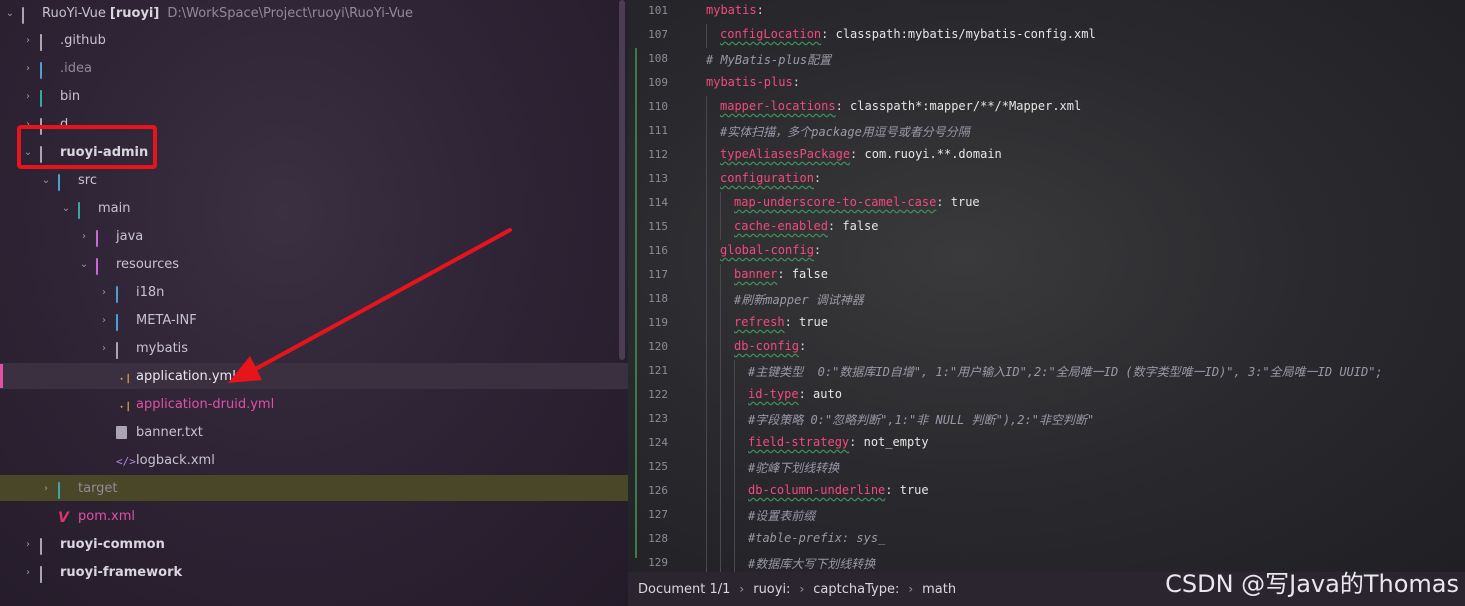 The width and height of the screenshot is (1465, 606). I want to click on tree-item-resources: ⌄ resources, so click(314, 264).